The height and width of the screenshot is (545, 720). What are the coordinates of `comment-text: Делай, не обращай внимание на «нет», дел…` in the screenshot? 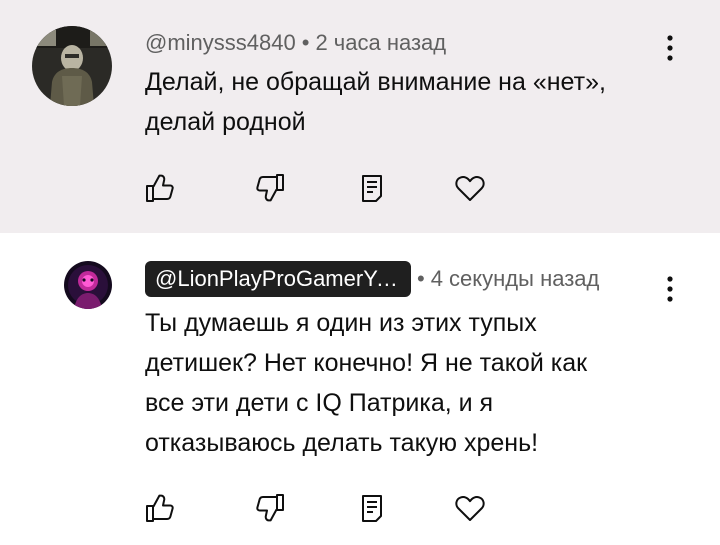 It's located at (405, 102).